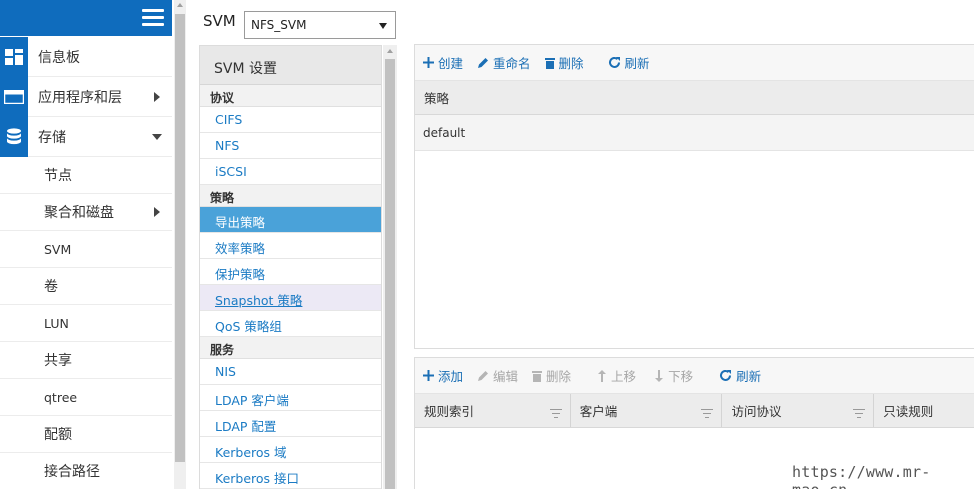 The image size is (974, 489). What do you see at coordinates (290, 298) in the screenshot?
I see `settings-item-snapshot-policy: Snapshot 策略` at bounding box center [290, 298].